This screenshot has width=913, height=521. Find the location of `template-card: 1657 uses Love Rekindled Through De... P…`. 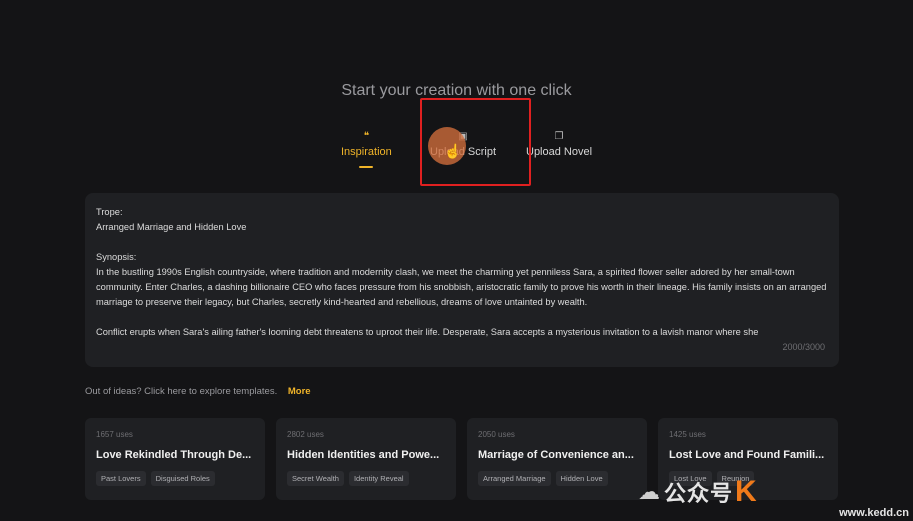

template-card: 1657 uses Love Rekindled Through De... P… is located at coordinates (175, 459).